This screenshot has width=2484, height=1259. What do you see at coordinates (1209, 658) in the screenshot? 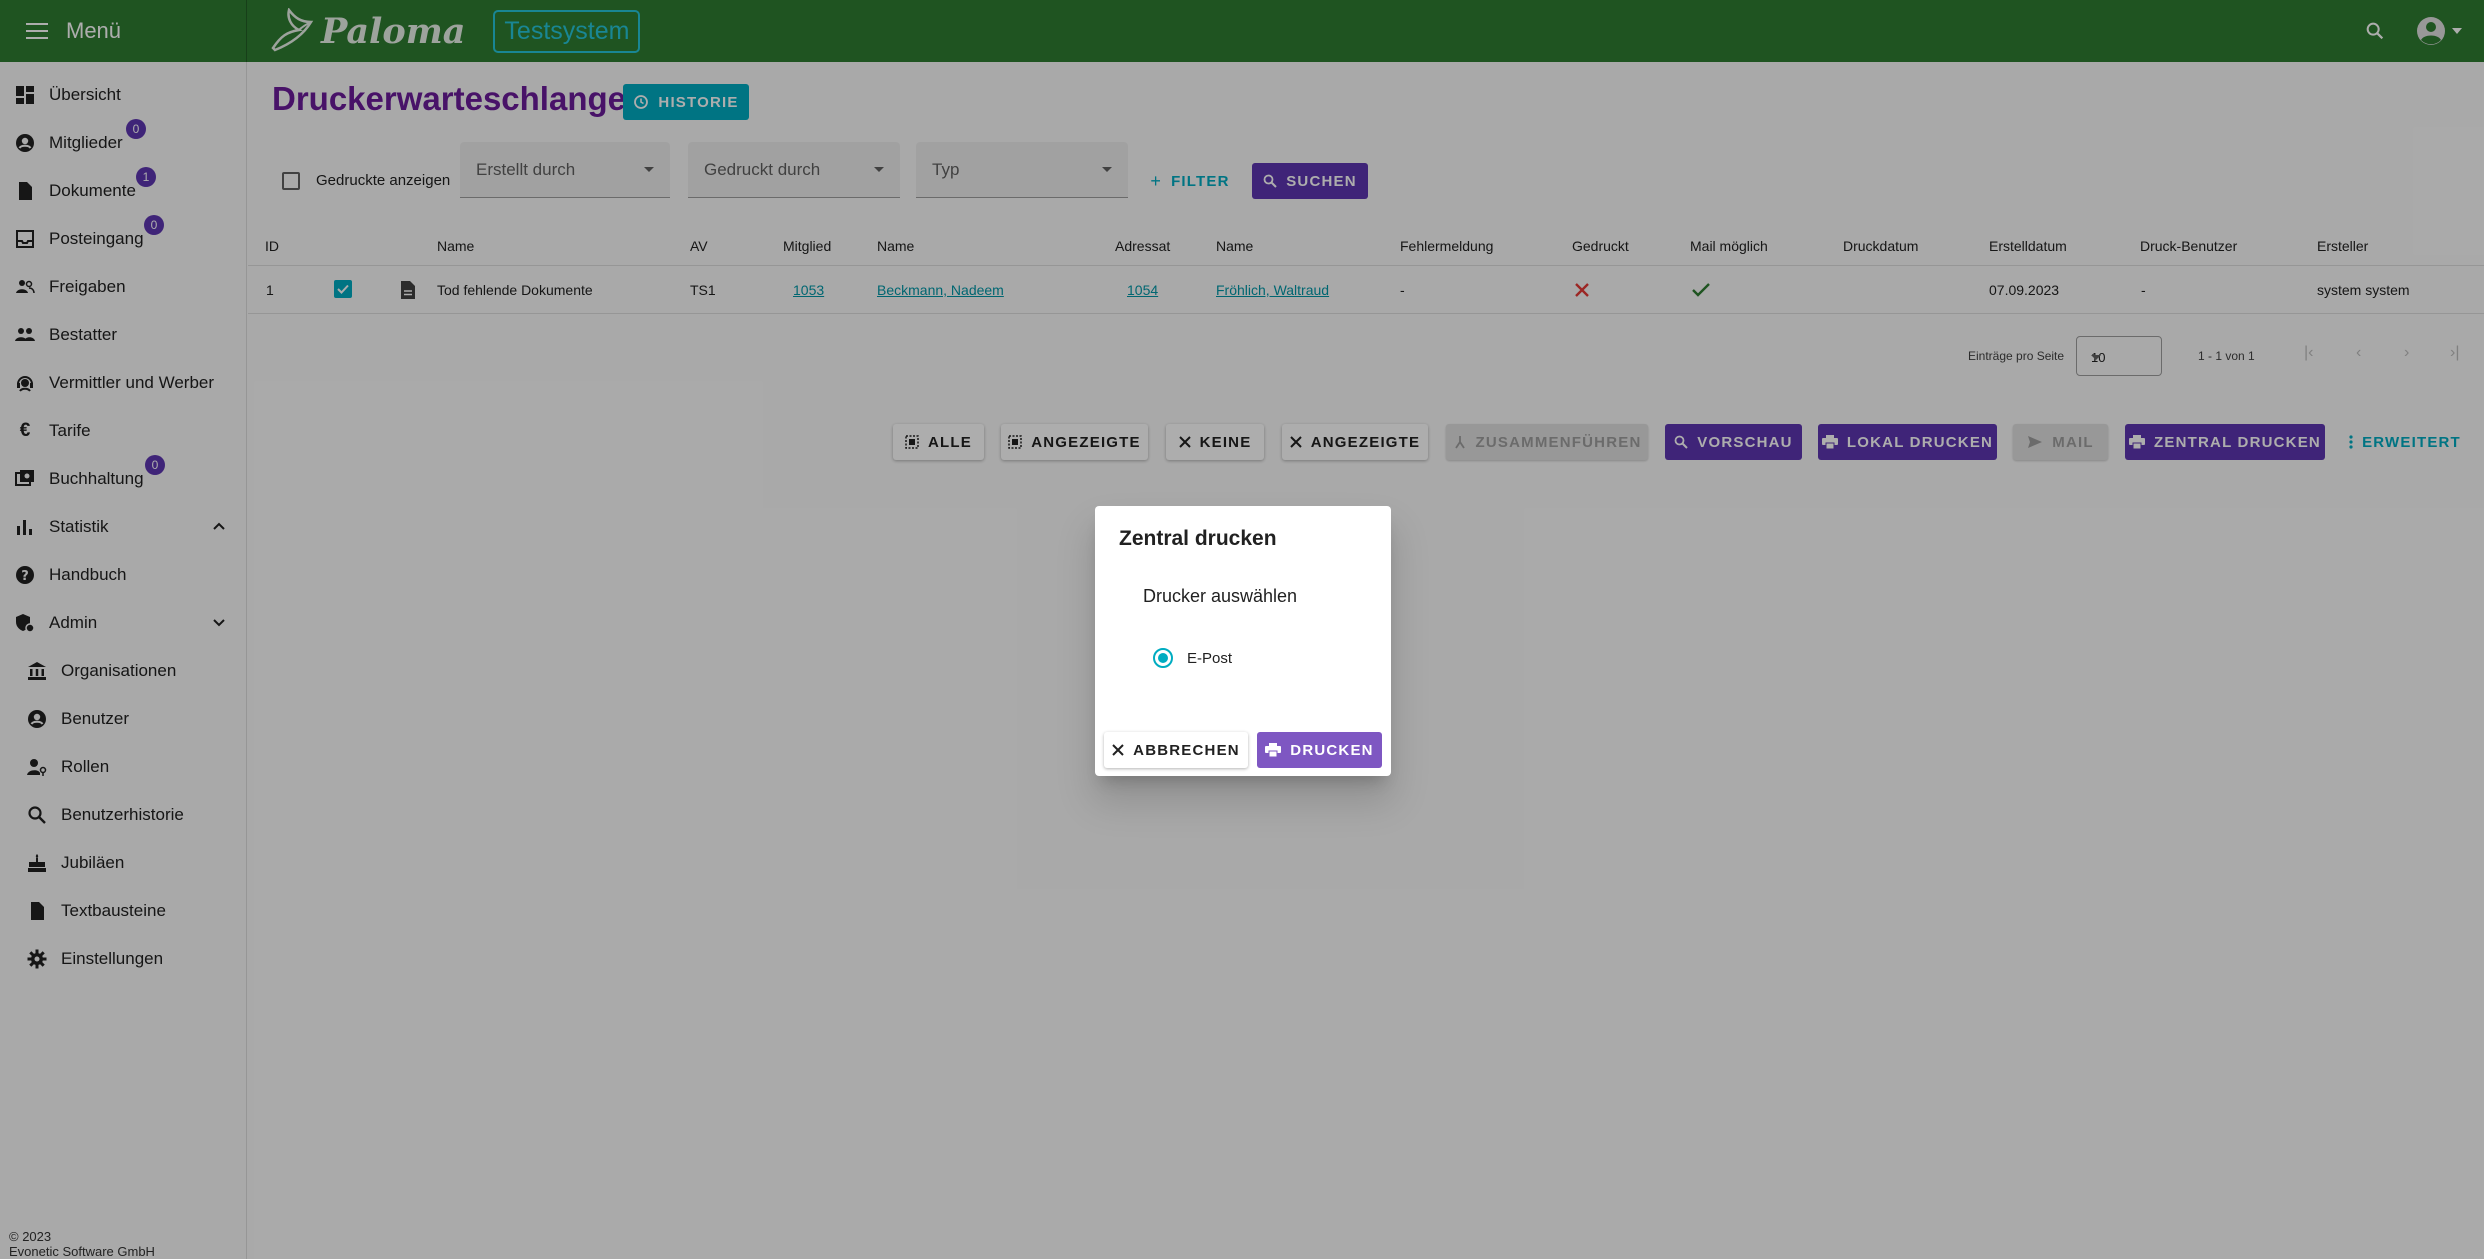
I see `printer-option-label: E-Post` at bounding box center [1209, 658].